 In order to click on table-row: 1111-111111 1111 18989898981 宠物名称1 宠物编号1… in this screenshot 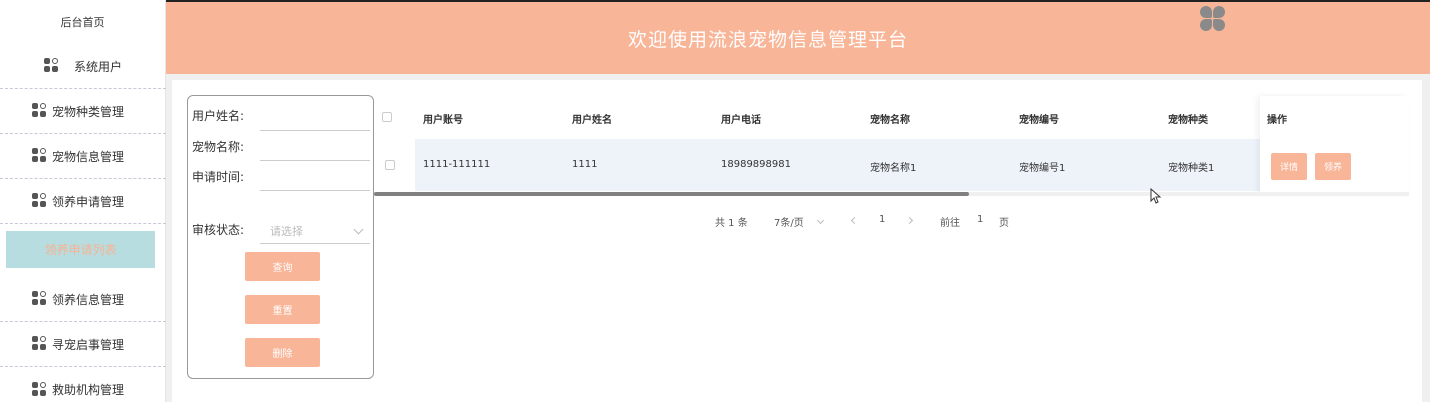, I will do `click(858, 165)`.